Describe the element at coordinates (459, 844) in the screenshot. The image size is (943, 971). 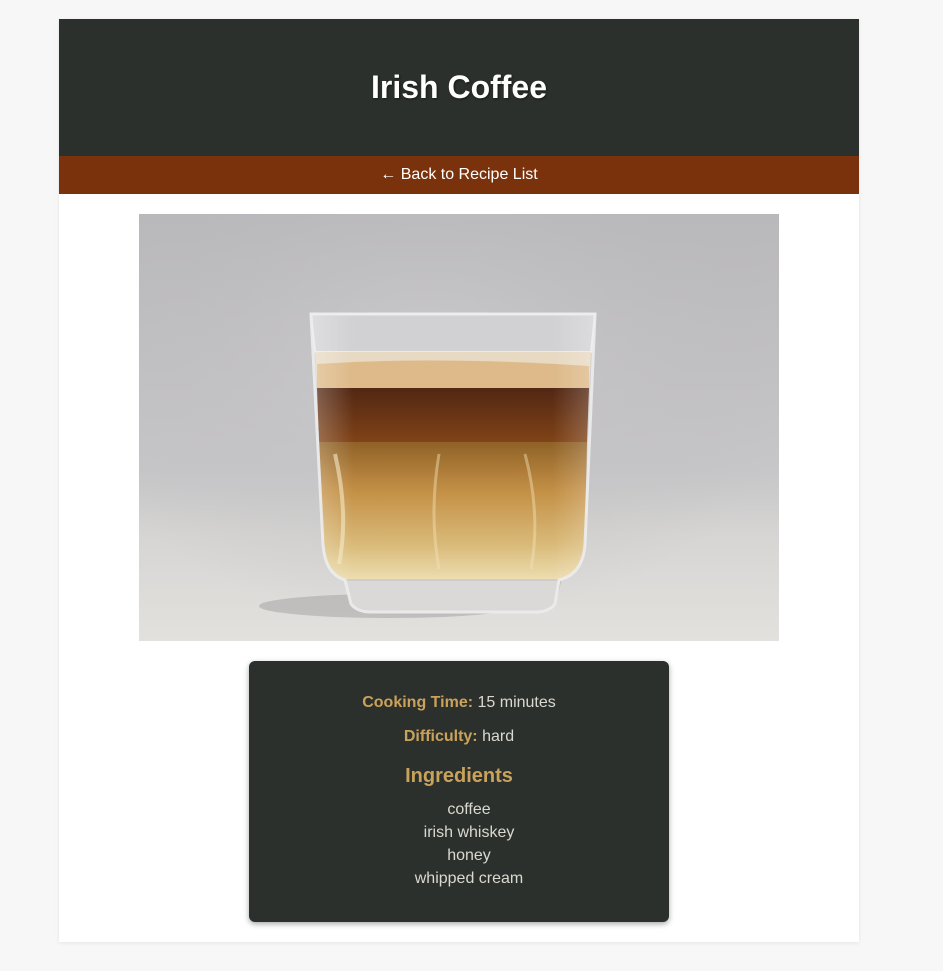
I see `ingredients-list: coffee irish whiskey honey whipped cream` at that location.